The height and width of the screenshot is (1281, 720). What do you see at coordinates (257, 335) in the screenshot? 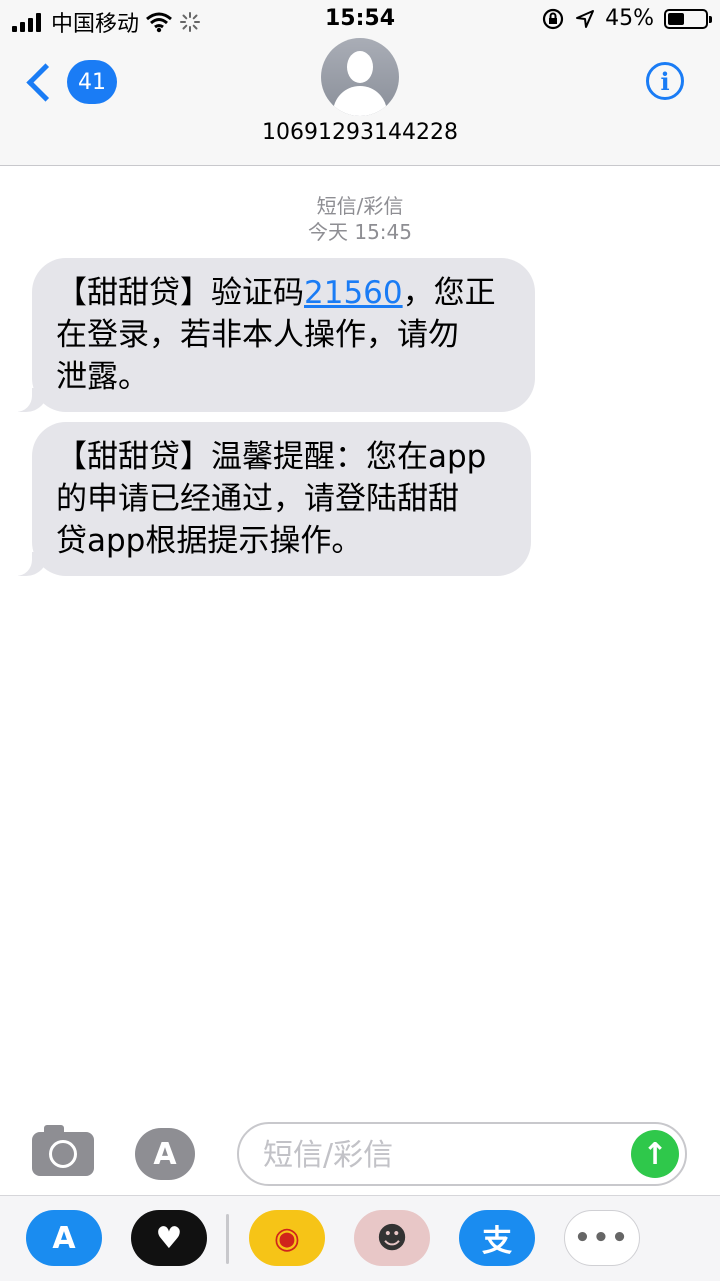
I see `message-line: 在登录，若非本人操作，请勿` at bounding box center [257, 335].